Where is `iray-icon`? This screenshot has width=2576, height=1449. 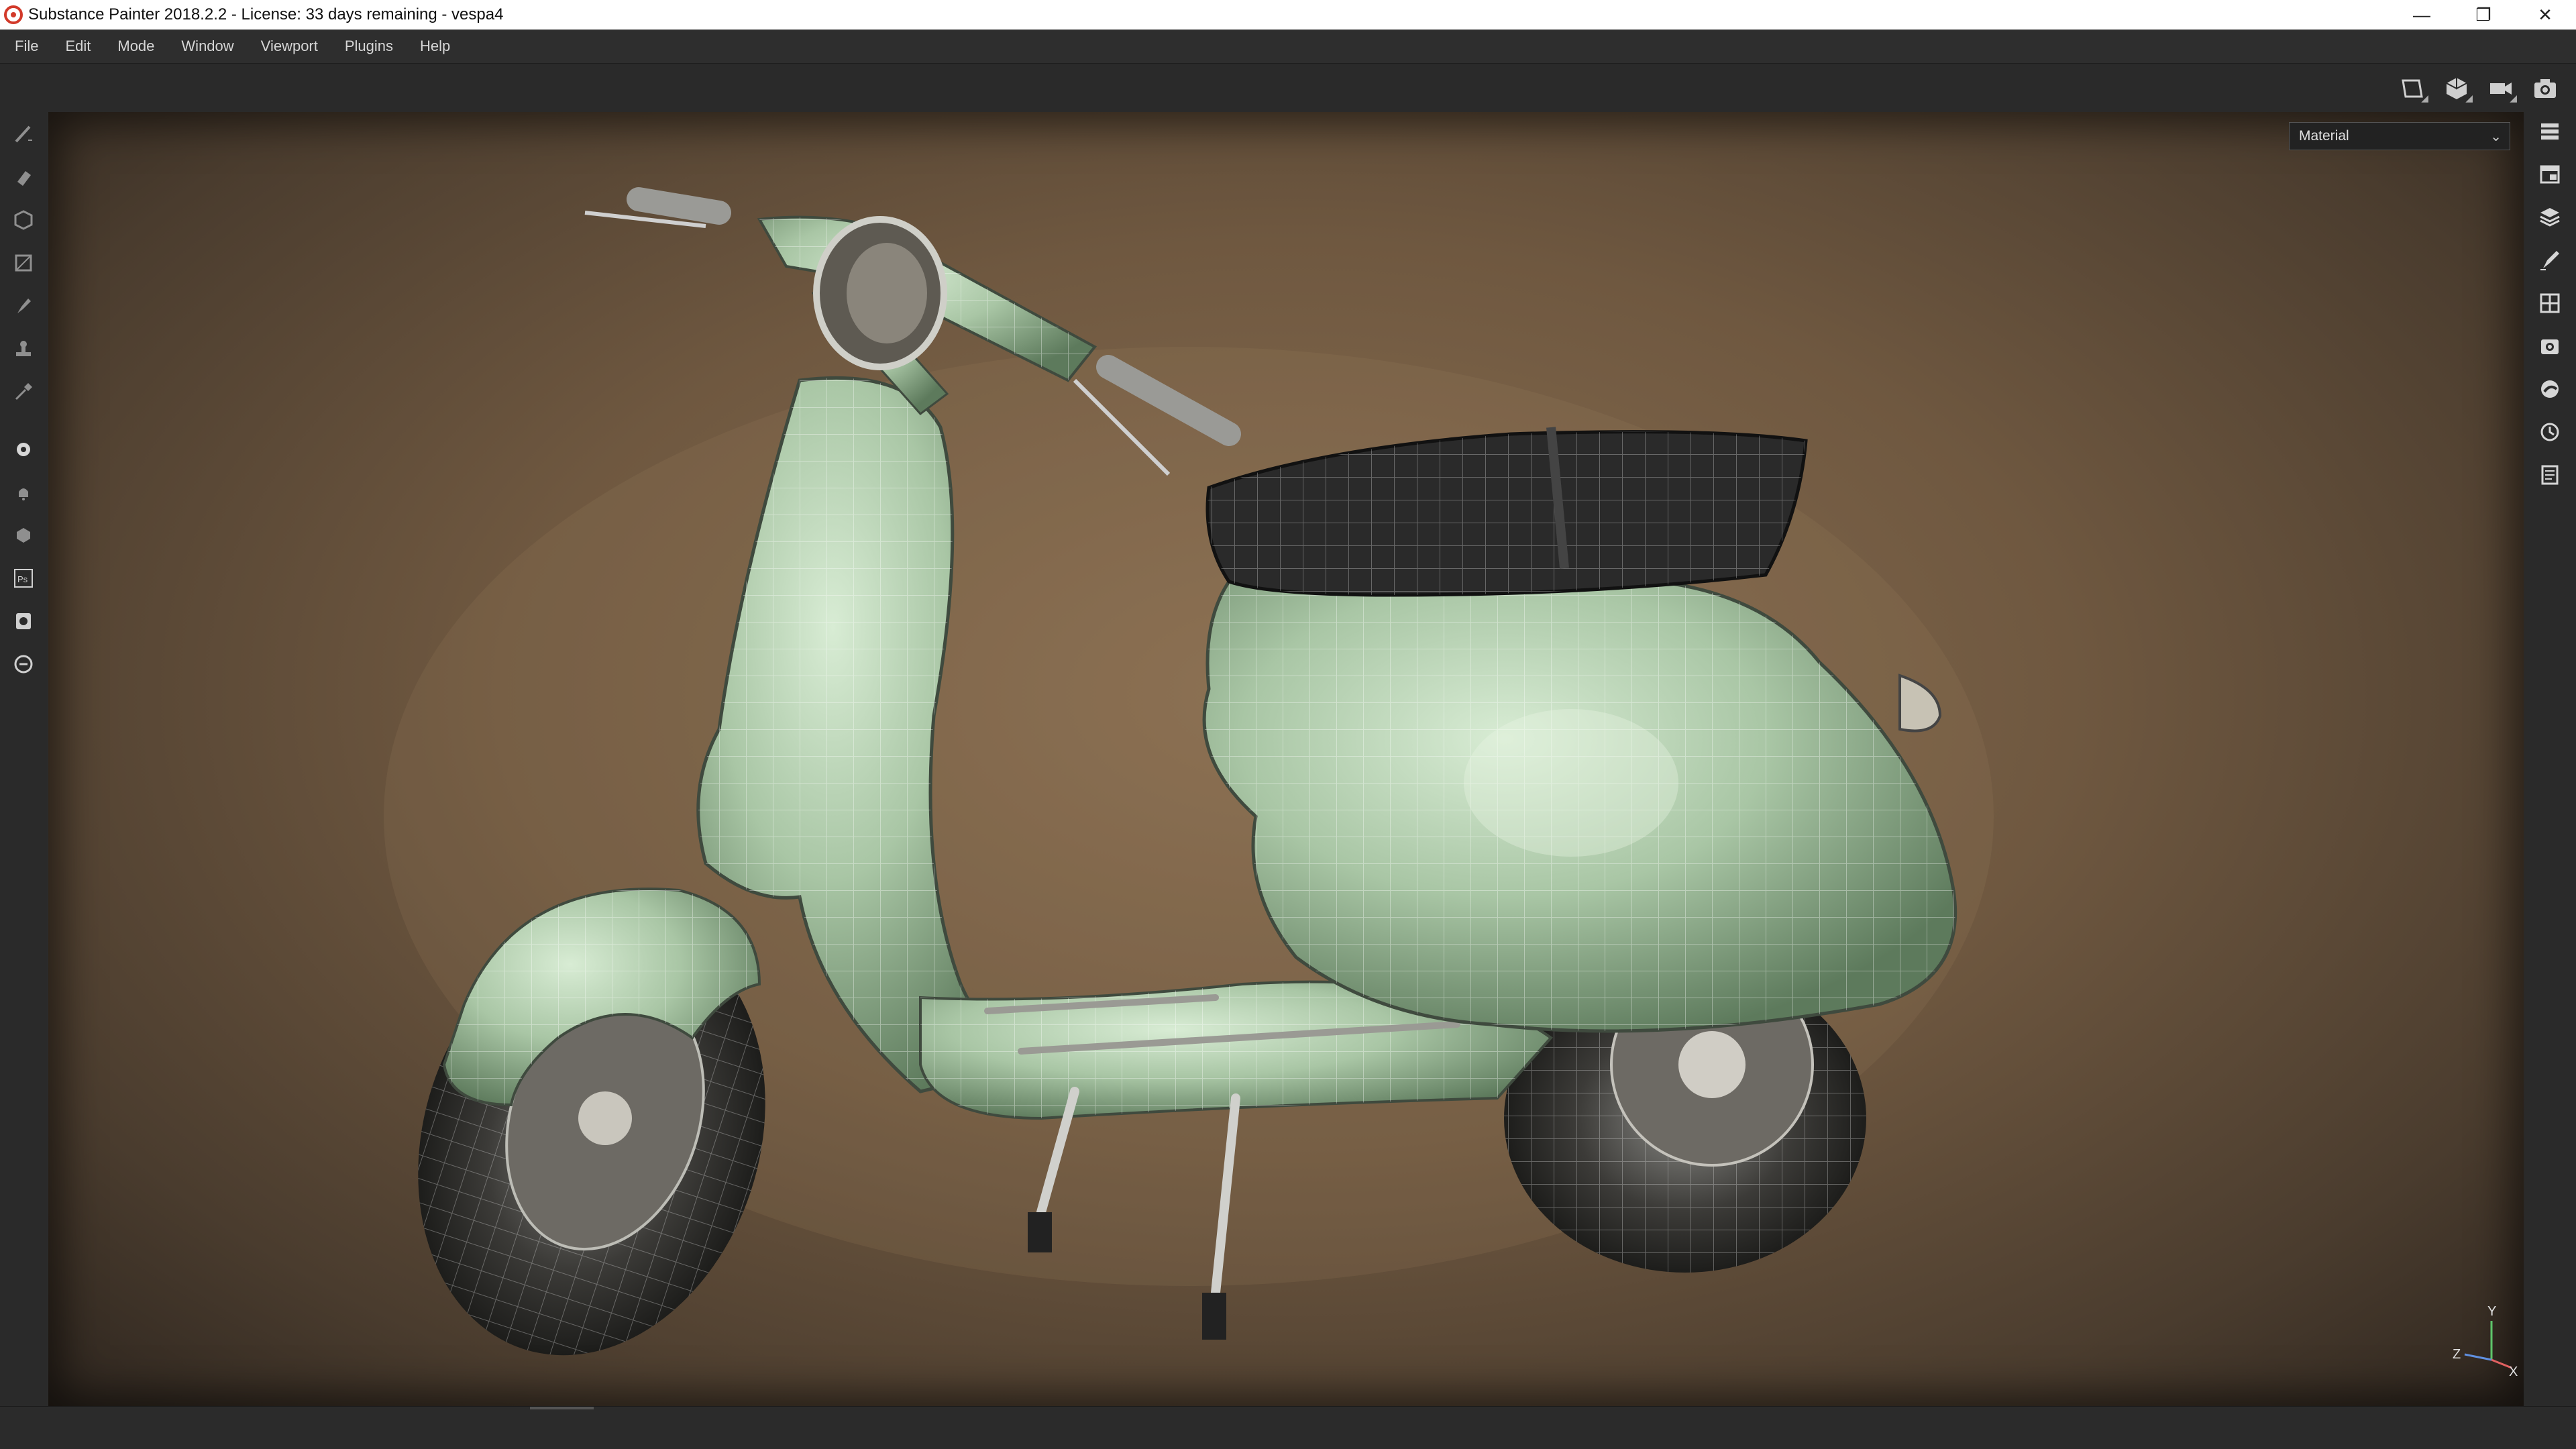
iray-icon is located at coordinates (23, 535).